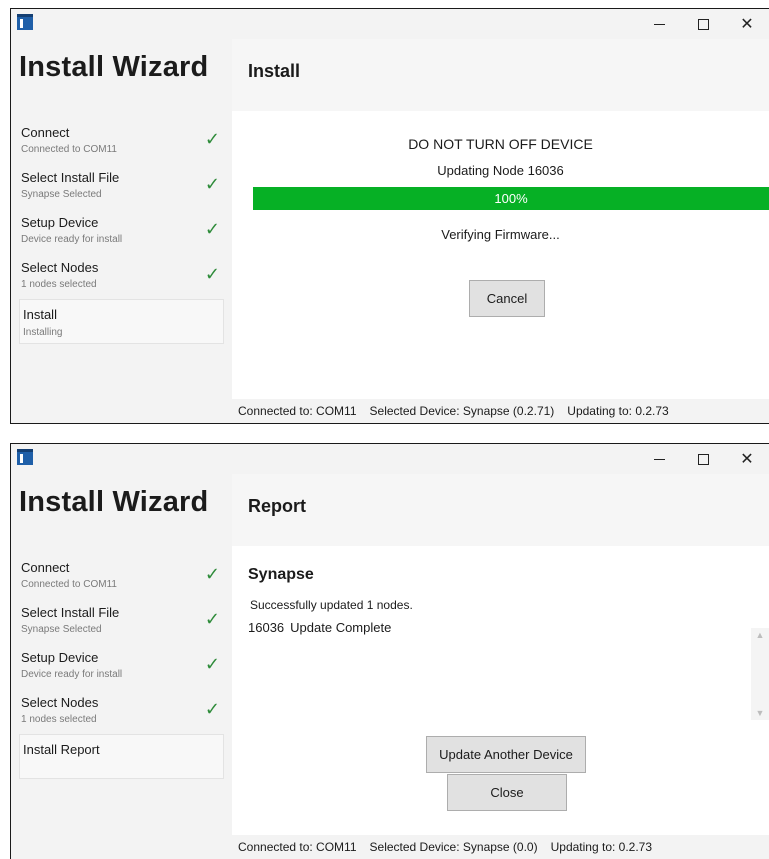 This screenshot has height=859, width=769. I want to click on report-results-list: 16036 Update Complete ▲ ▼, so click(508, 670).